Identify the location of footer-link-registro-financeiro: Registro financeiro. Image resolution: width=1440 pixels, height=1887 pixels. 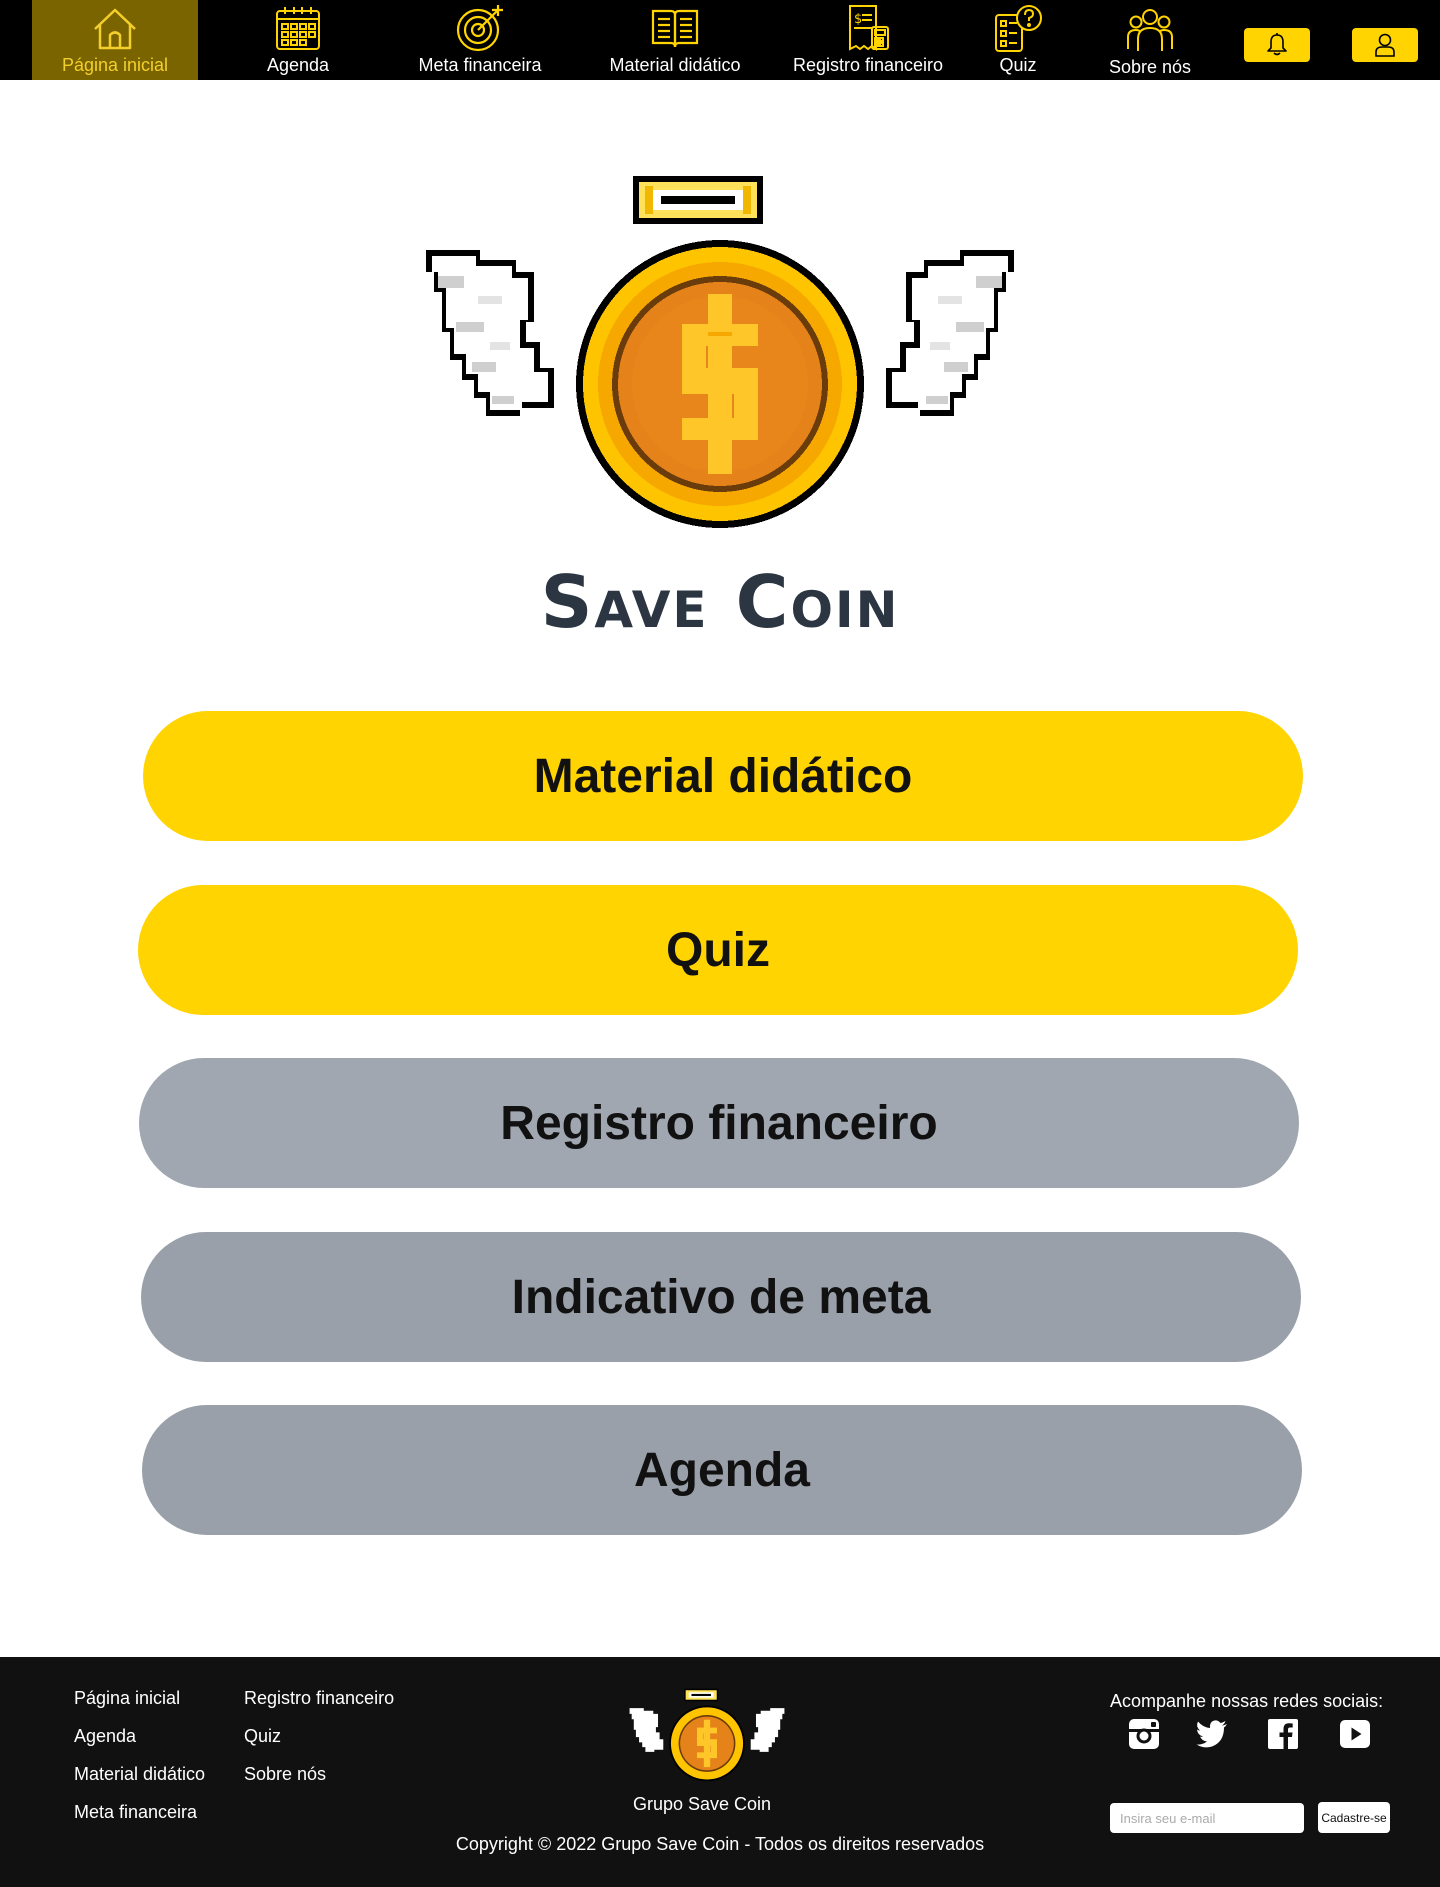
(319, 1698).